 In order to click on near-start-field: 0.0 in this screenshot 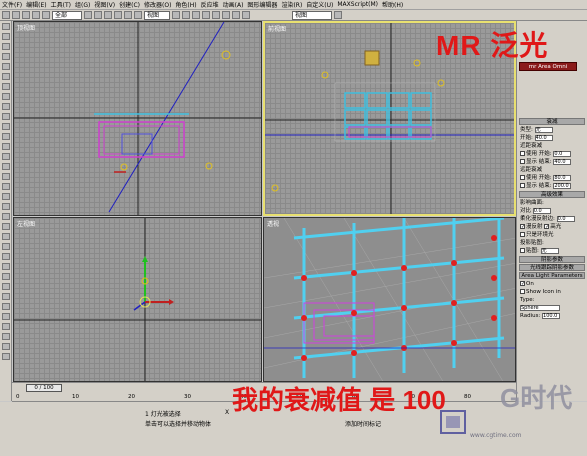, I will do `click(562, 153)`.